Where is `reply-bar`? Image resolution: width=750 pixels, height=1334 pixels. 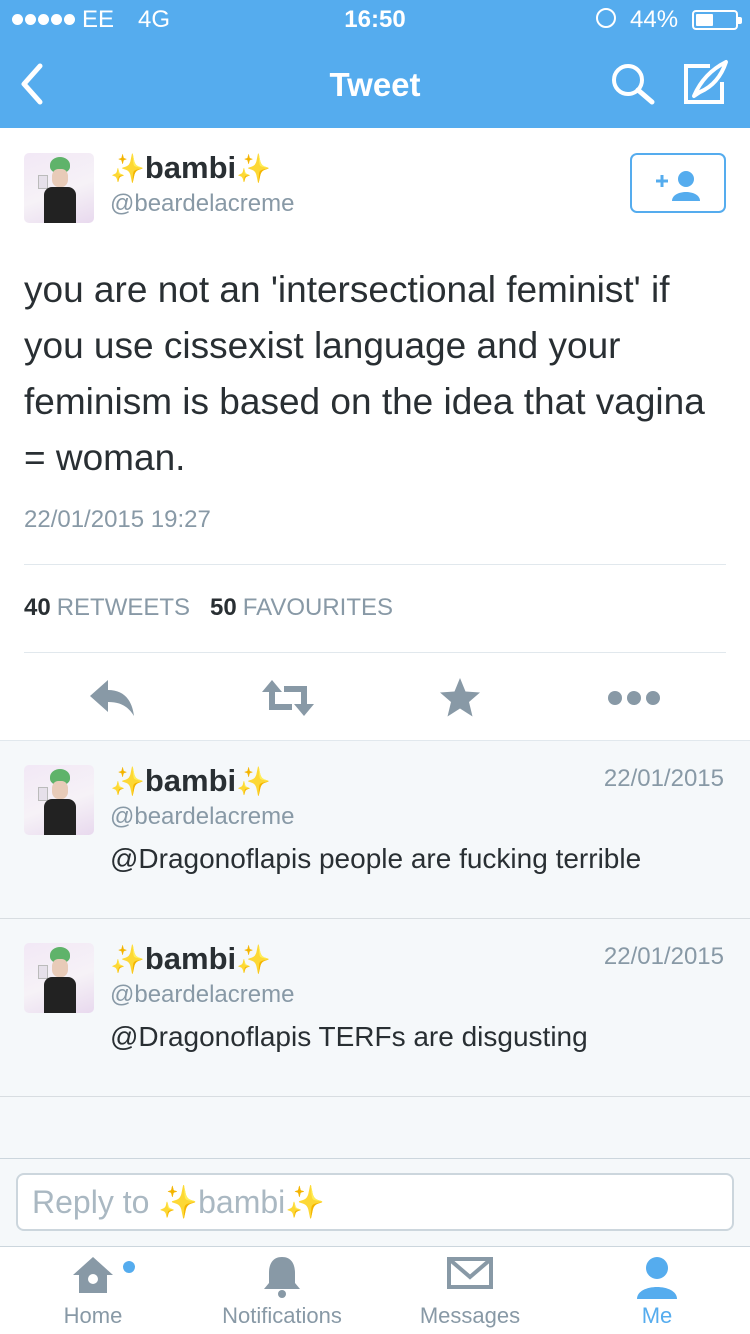 reply-bar is located at coordinates (375, 1202).